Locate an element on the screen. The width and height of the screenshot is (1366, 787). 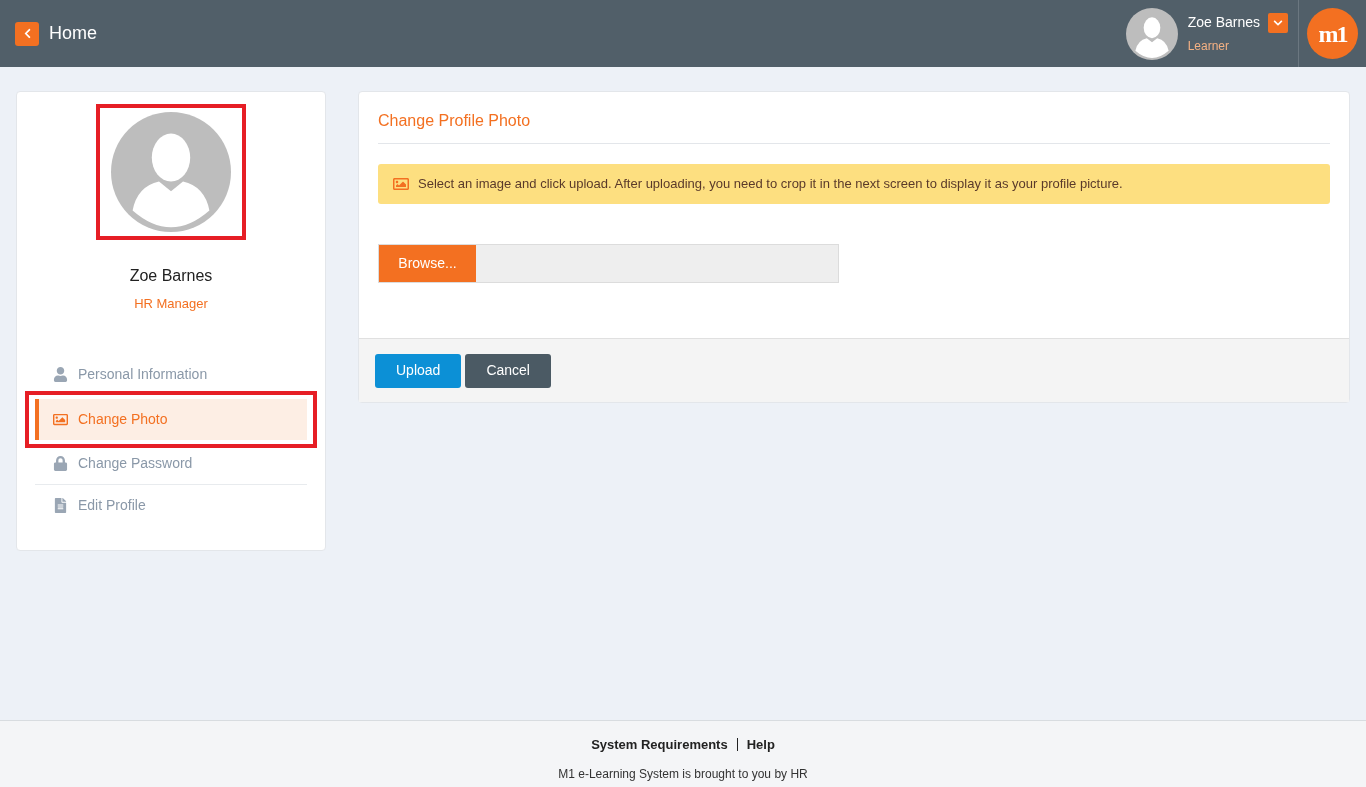
footer-note: M1 e-Learning System is brought to you by HR is located at coordinates (683, 774).